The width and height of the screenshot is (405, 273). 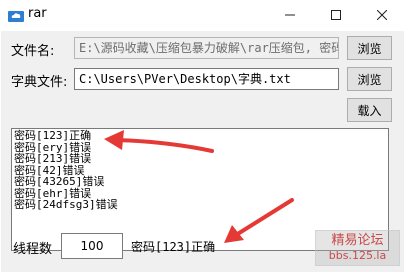 I want to click on thread-count-label: 线程数, so click(x=33, y=249).